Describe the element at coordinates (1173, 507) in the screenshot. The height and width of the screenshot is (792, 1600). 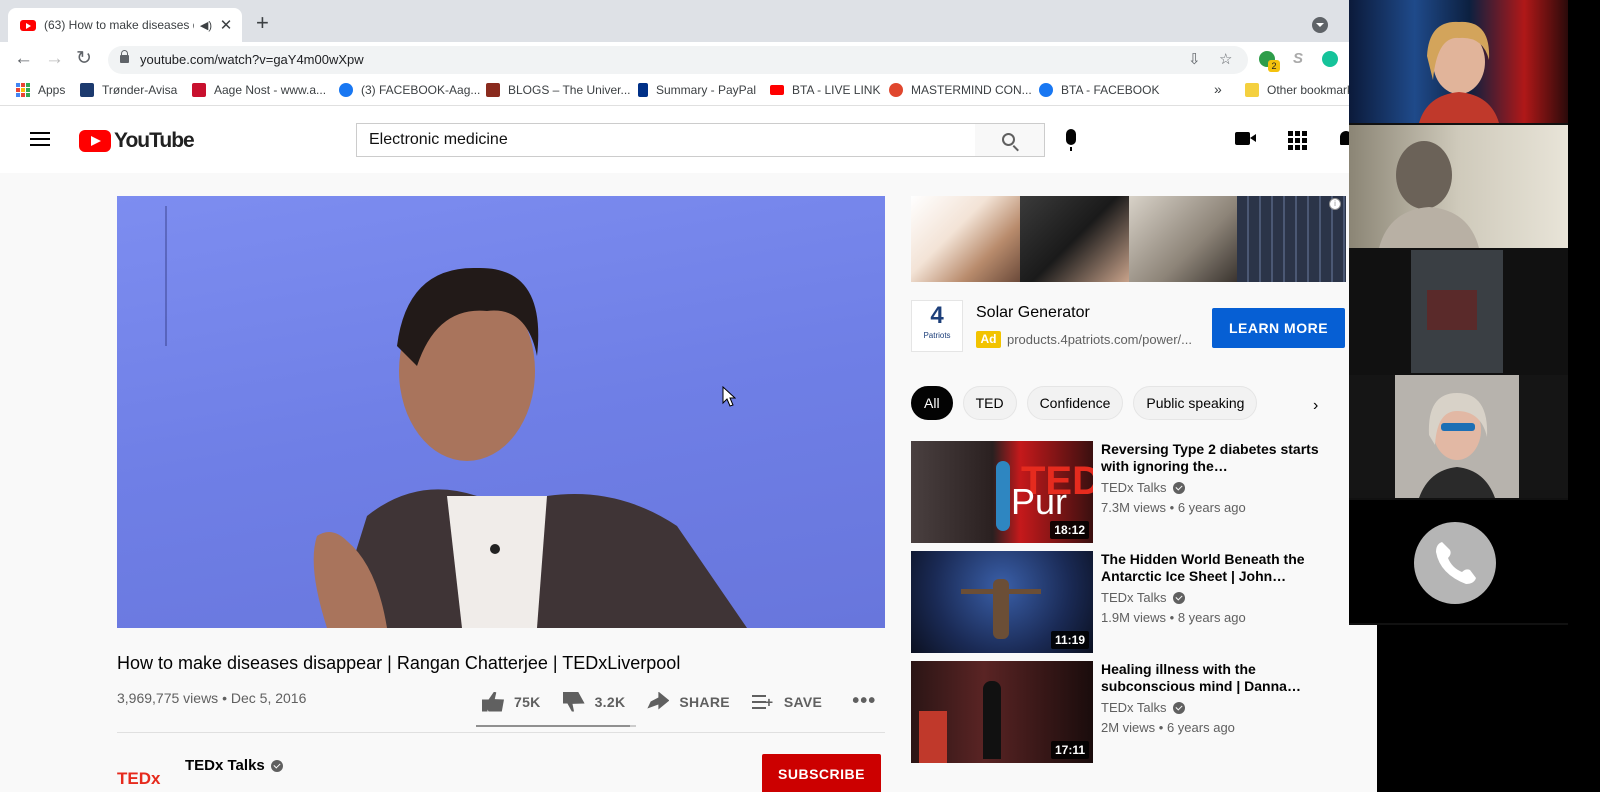
I see `recommendation-stats: 7.3M views • 6 years ago` at that location.